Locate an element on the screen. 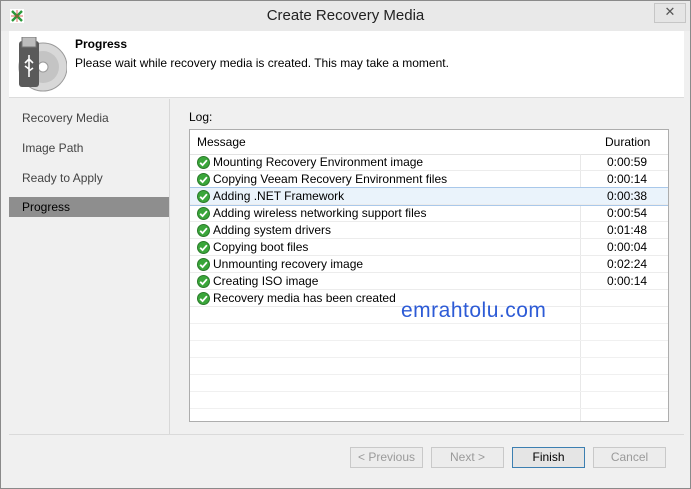 The height and width of the screenshot is (489, 691). title-bar: Create Recovery Media ✕ is located at coordinates (345, 16).